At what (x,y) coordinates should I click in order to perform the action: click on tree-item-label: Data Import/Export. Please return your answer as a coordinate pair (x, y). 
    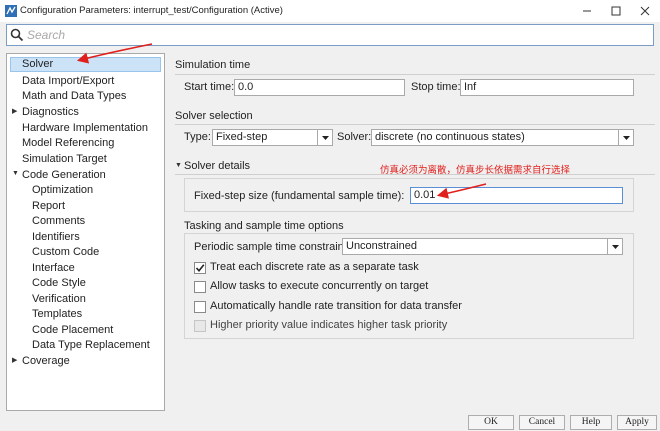
    Looking at the image, I should click on (68, 81).